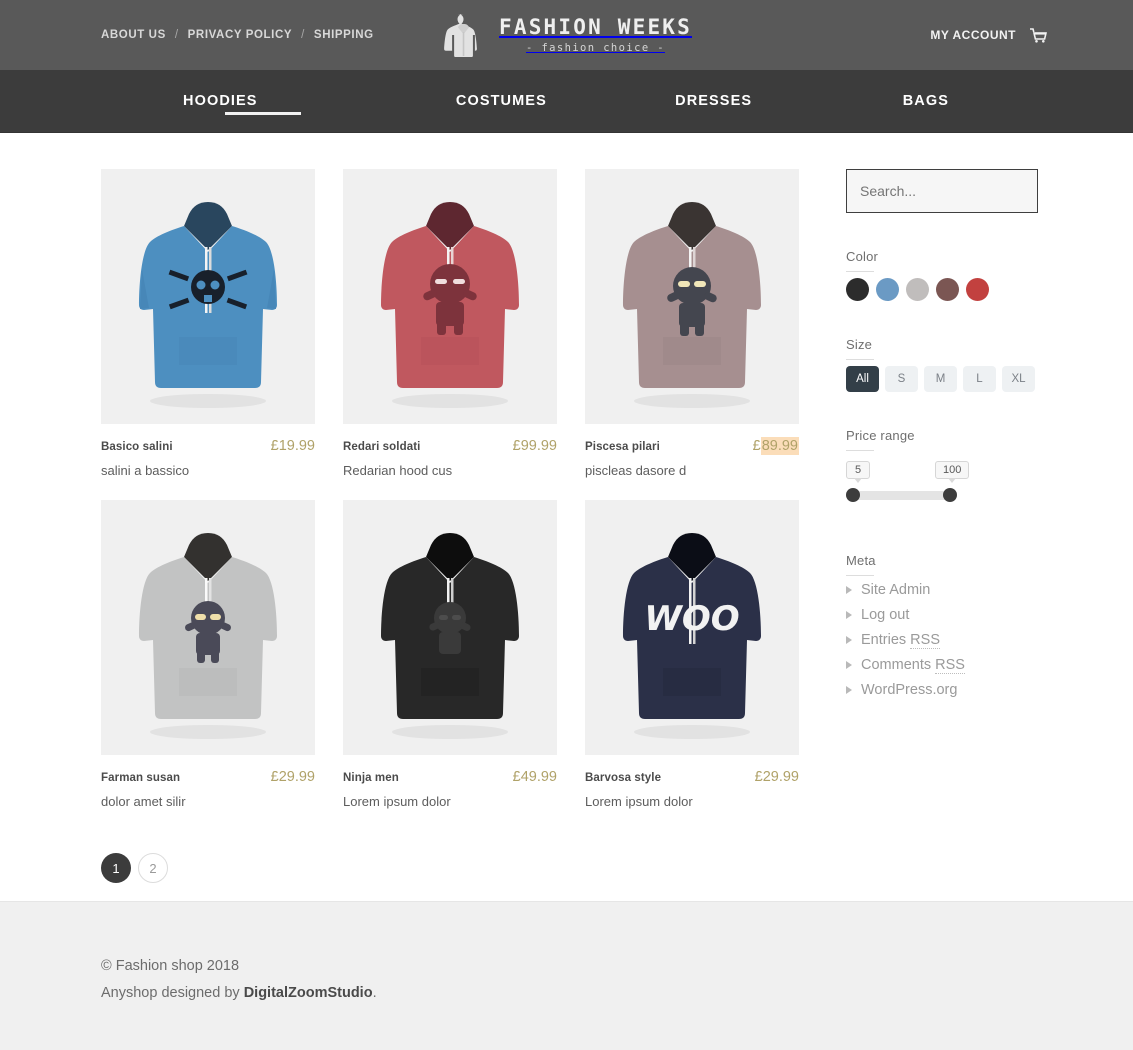  I want to click on product-name: Basico salini, so click(137, 447).